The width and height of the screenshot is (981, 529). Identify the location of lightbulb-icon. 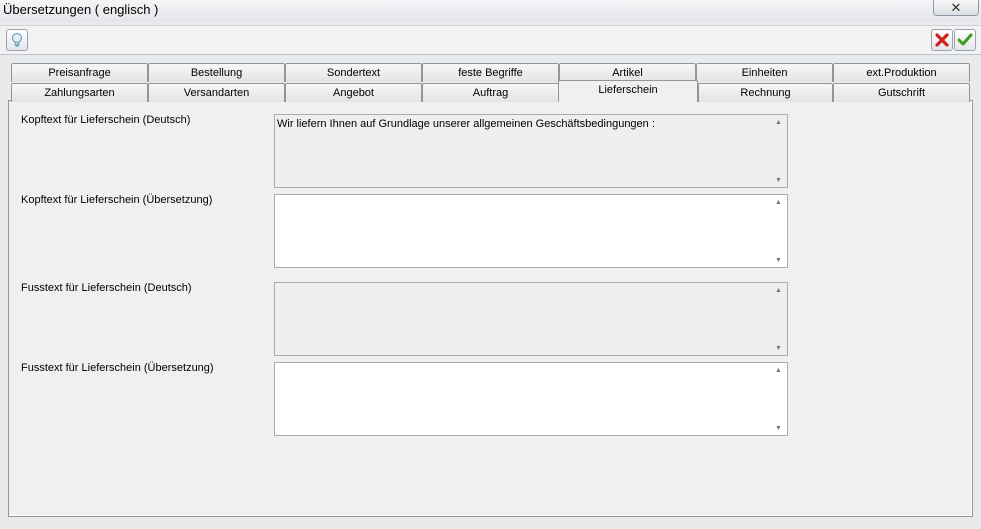
(17, 40).